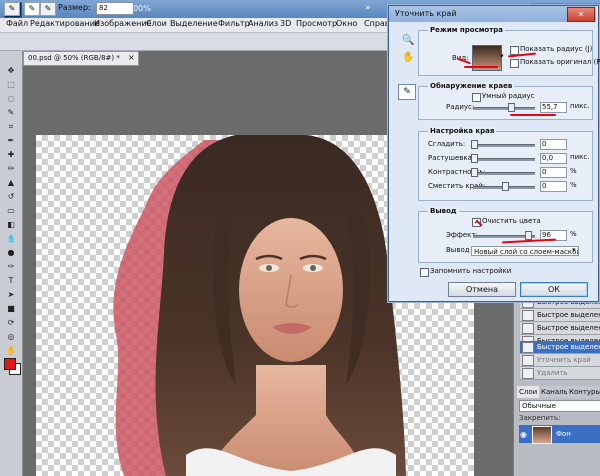 This screenshot has height=476, width=600. What do you see at coordinates (407, 92) in the screenshot?
I see `refine-radius-brush-icon: ✎` at bounding box center [407, 92].